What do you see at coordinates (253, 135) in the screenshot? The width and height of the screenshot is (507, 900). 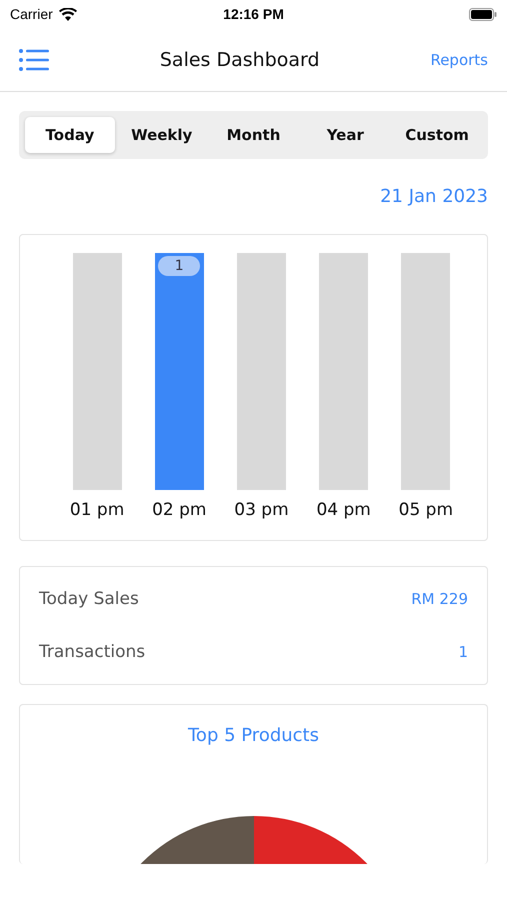 I see `period-tab: Month` at bounding box center [253, 135].